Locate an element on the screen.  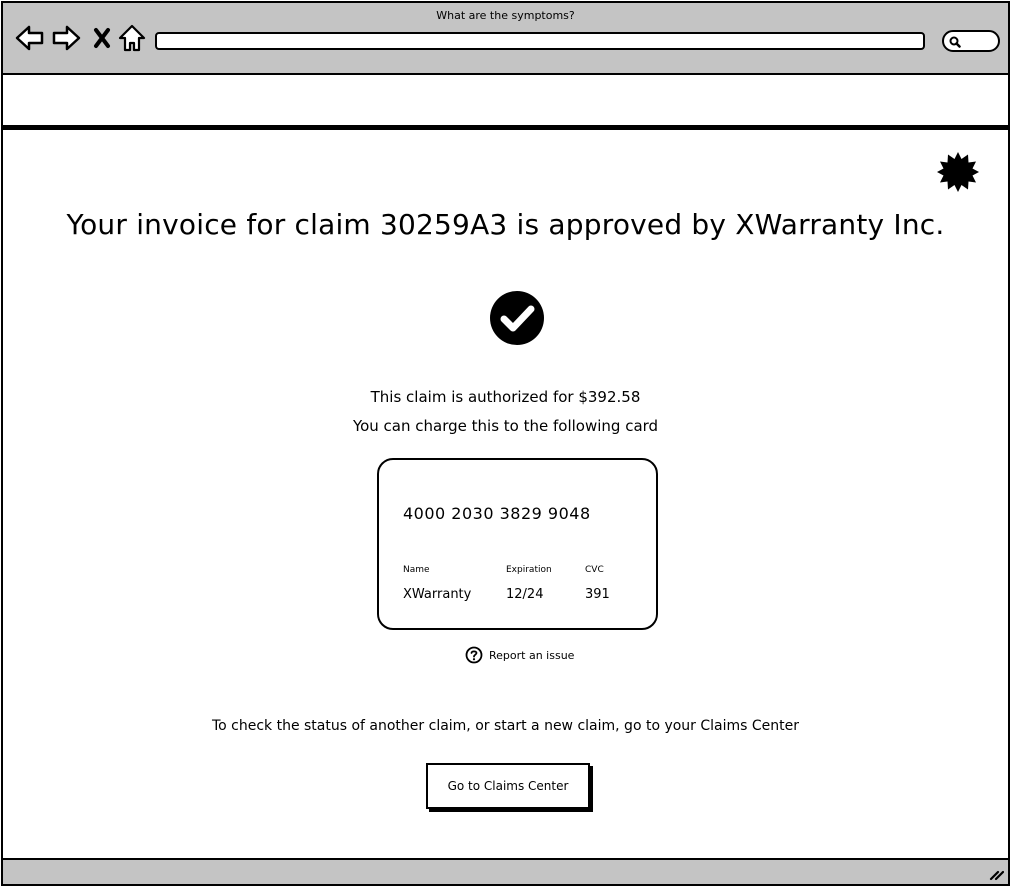
help-circle-icon is located at coordinates (474, 655).